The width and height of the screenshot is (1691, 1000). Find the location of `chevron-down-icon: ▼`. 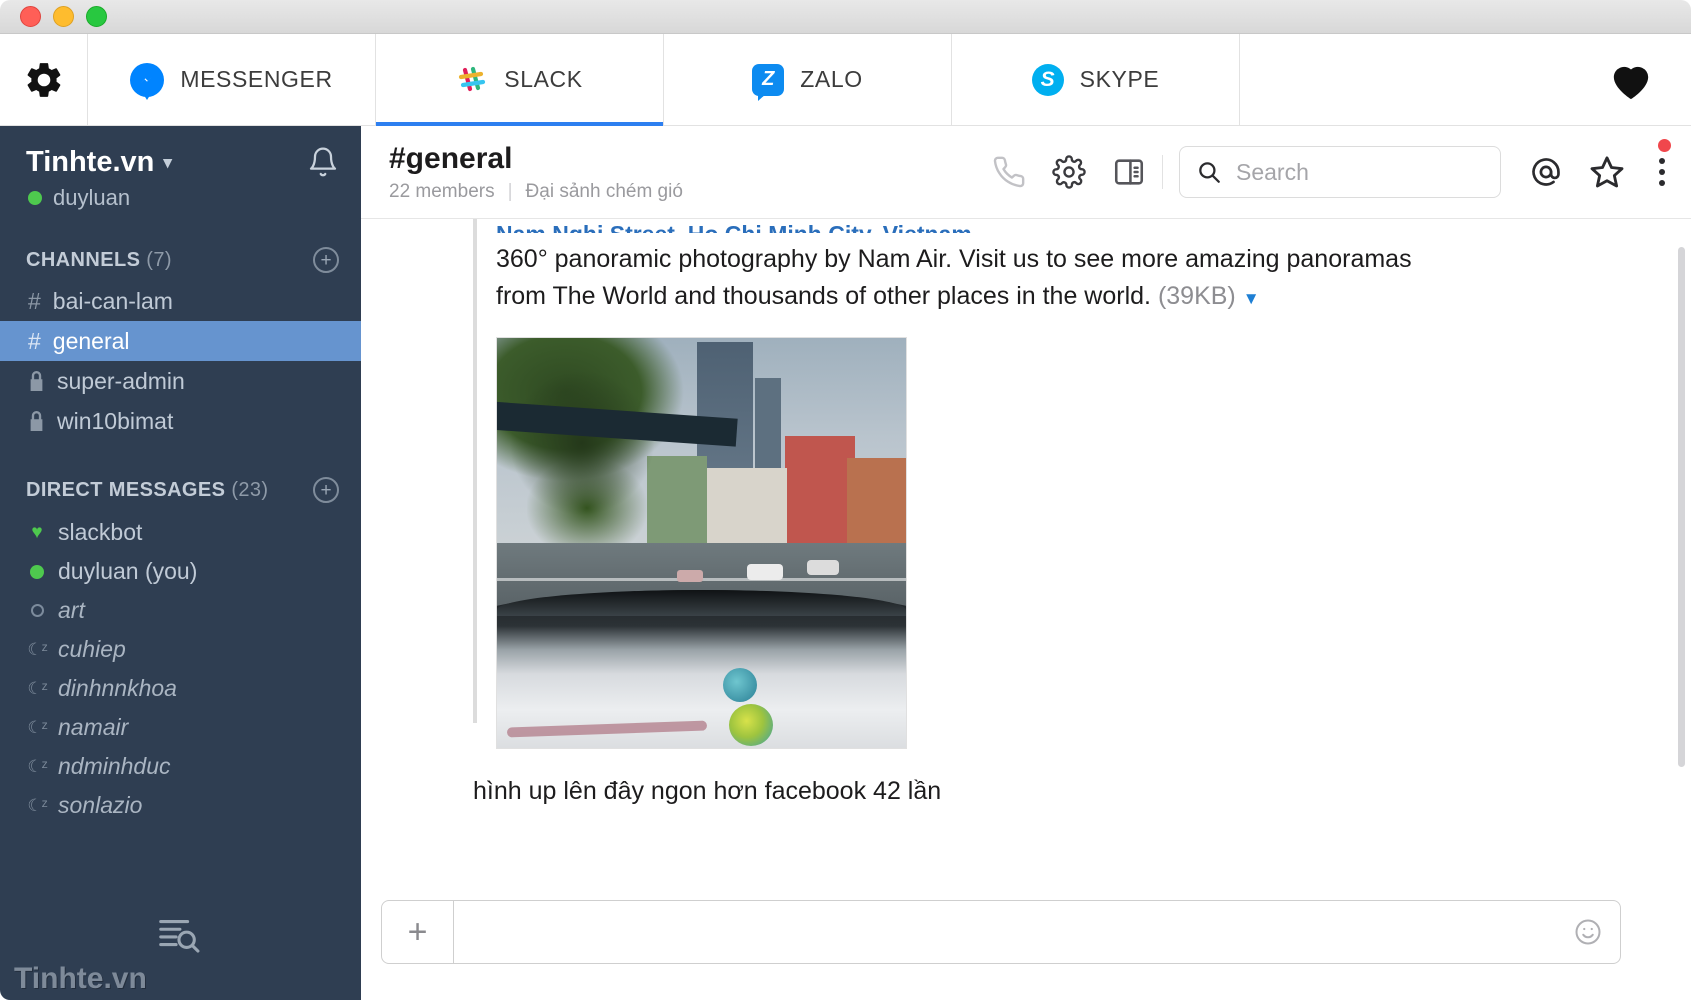

chevron-down-icon: ▼ is located at coordinates (1251, 298).